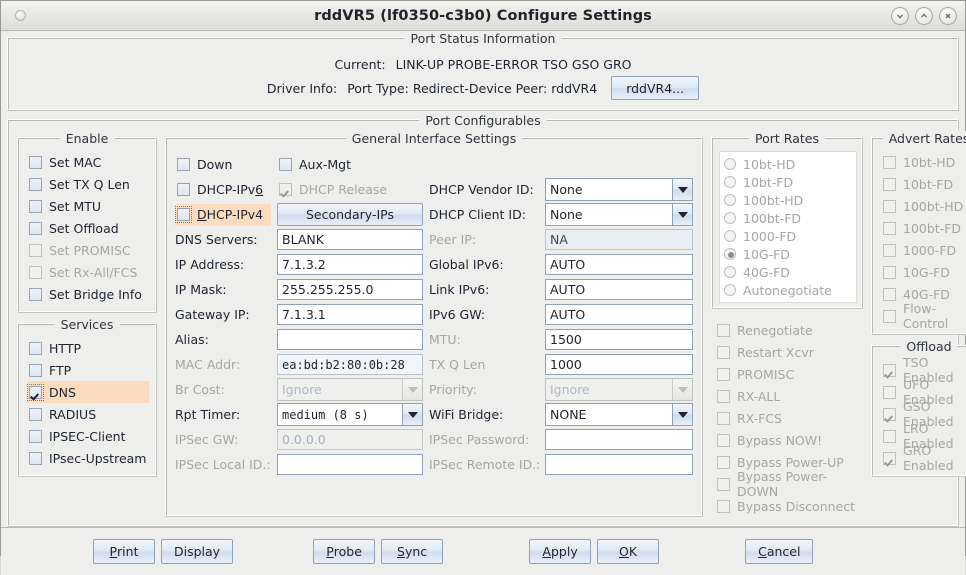 Image resolution: width=966 pixels, height=575 pixels. Describe the element at coordinates (350, 339) in the screenshot. I see `alias-input` at that location.